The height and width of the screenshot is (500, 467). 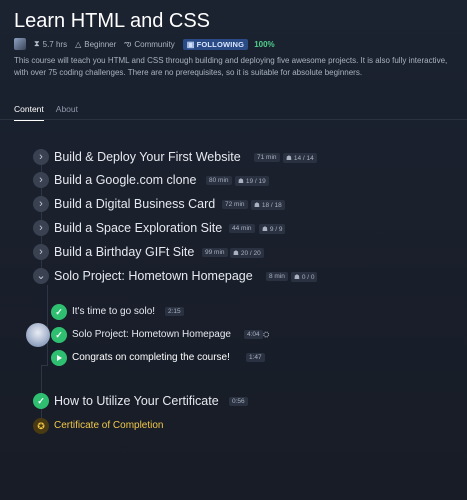 I want to click on lesson-duration: 2:15, so click(x=174, y=311).